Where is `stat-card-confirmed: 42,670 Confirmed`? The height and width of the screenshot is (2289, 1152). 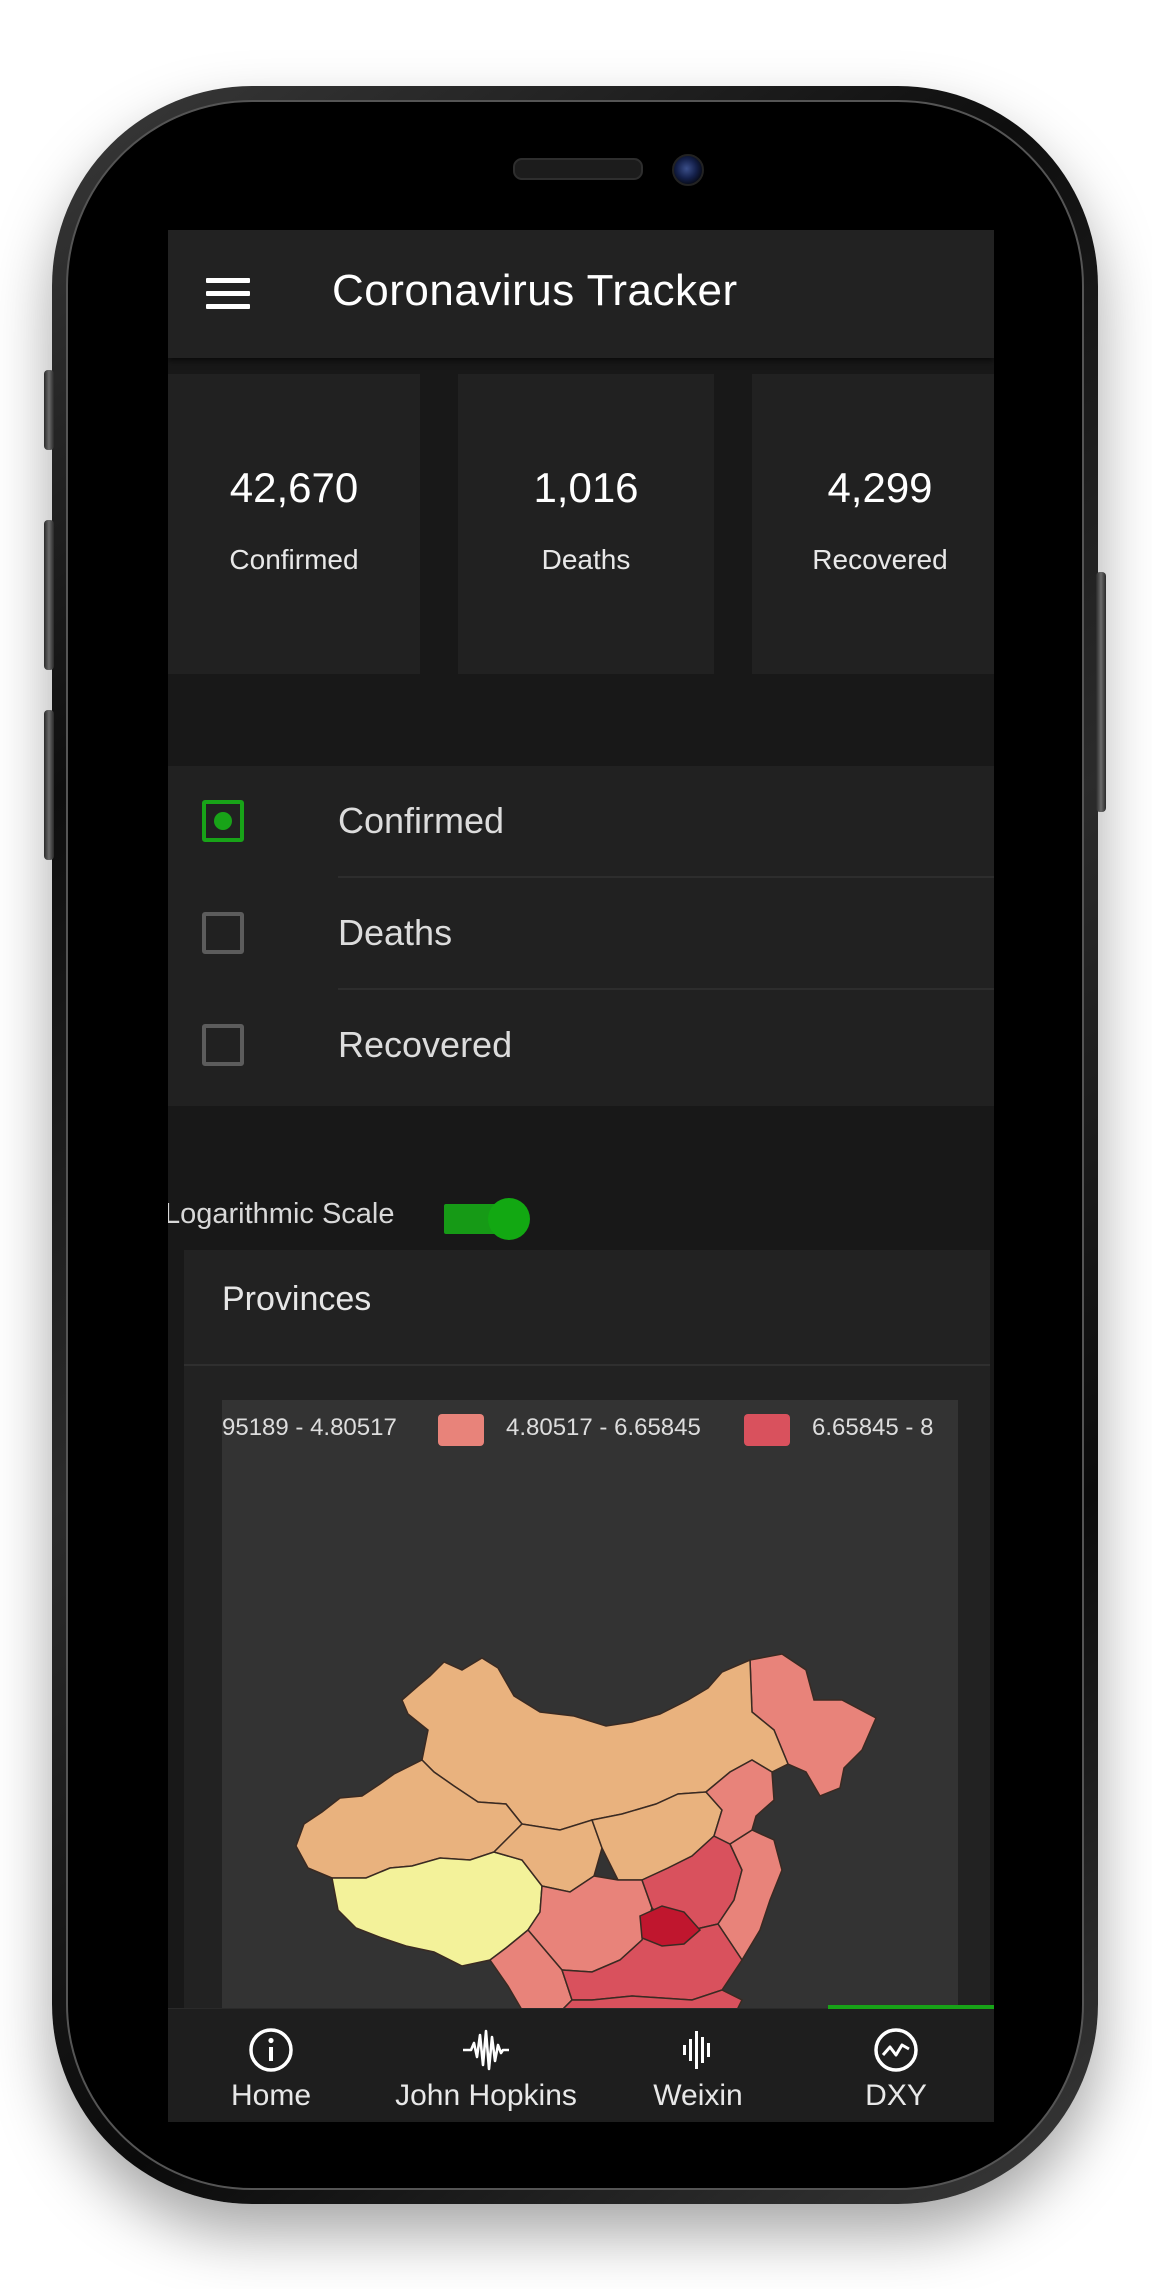
stat-card-confirmed: 42,670 Confirmed is located at coordinates (294, 524).